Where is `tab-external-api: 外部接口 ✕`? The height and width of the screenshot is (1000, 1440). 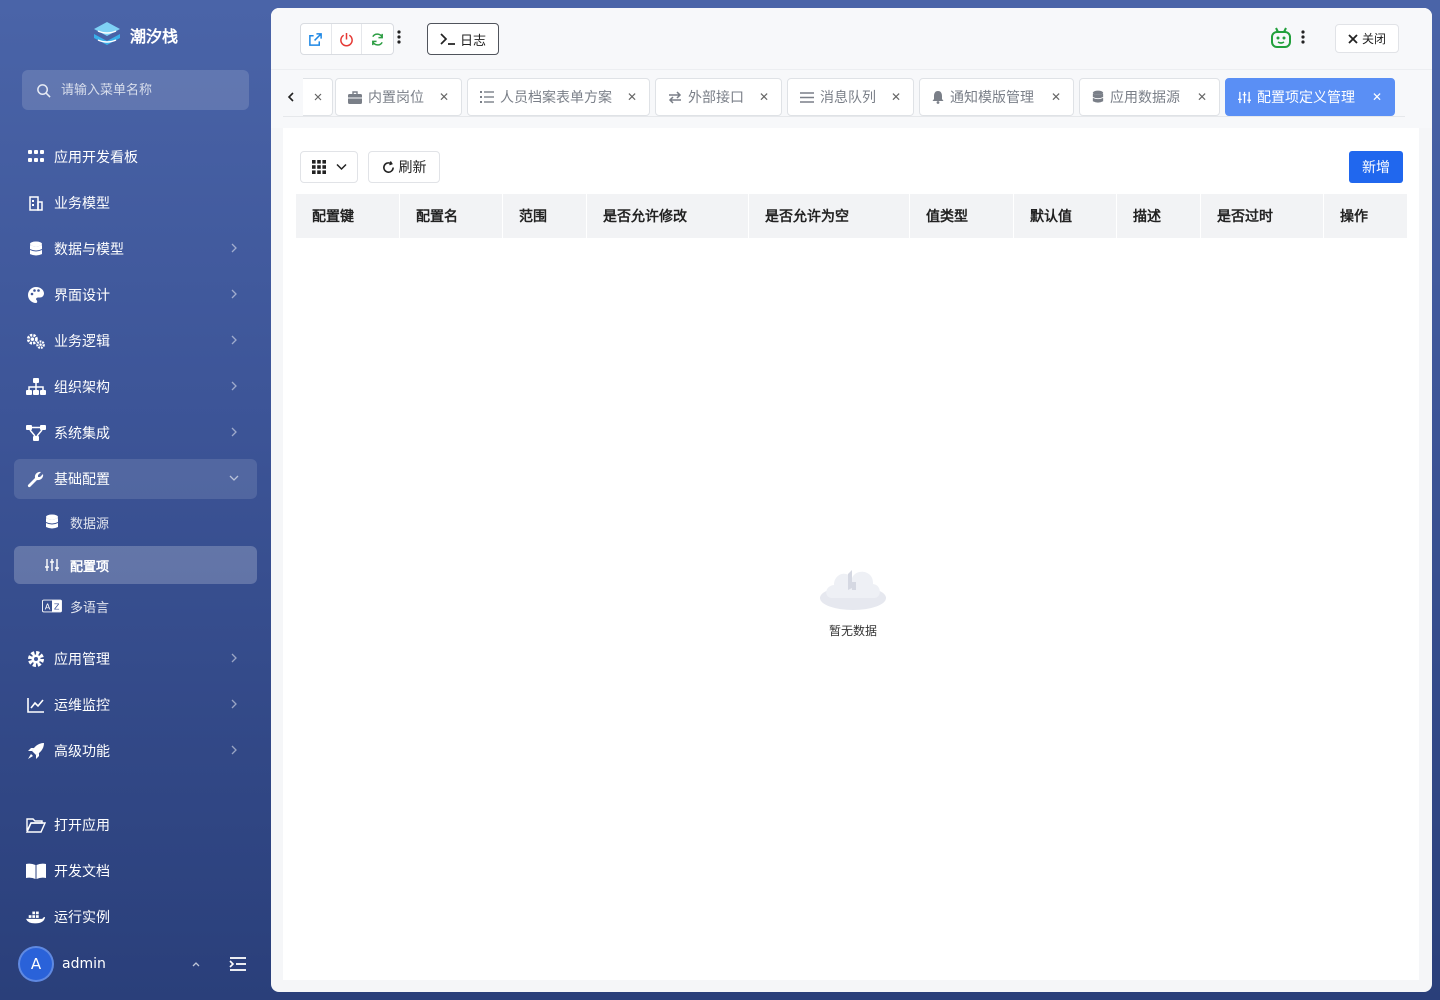 tab-external-api: 外部接口 ✕ is located at coordinates (718, 97).